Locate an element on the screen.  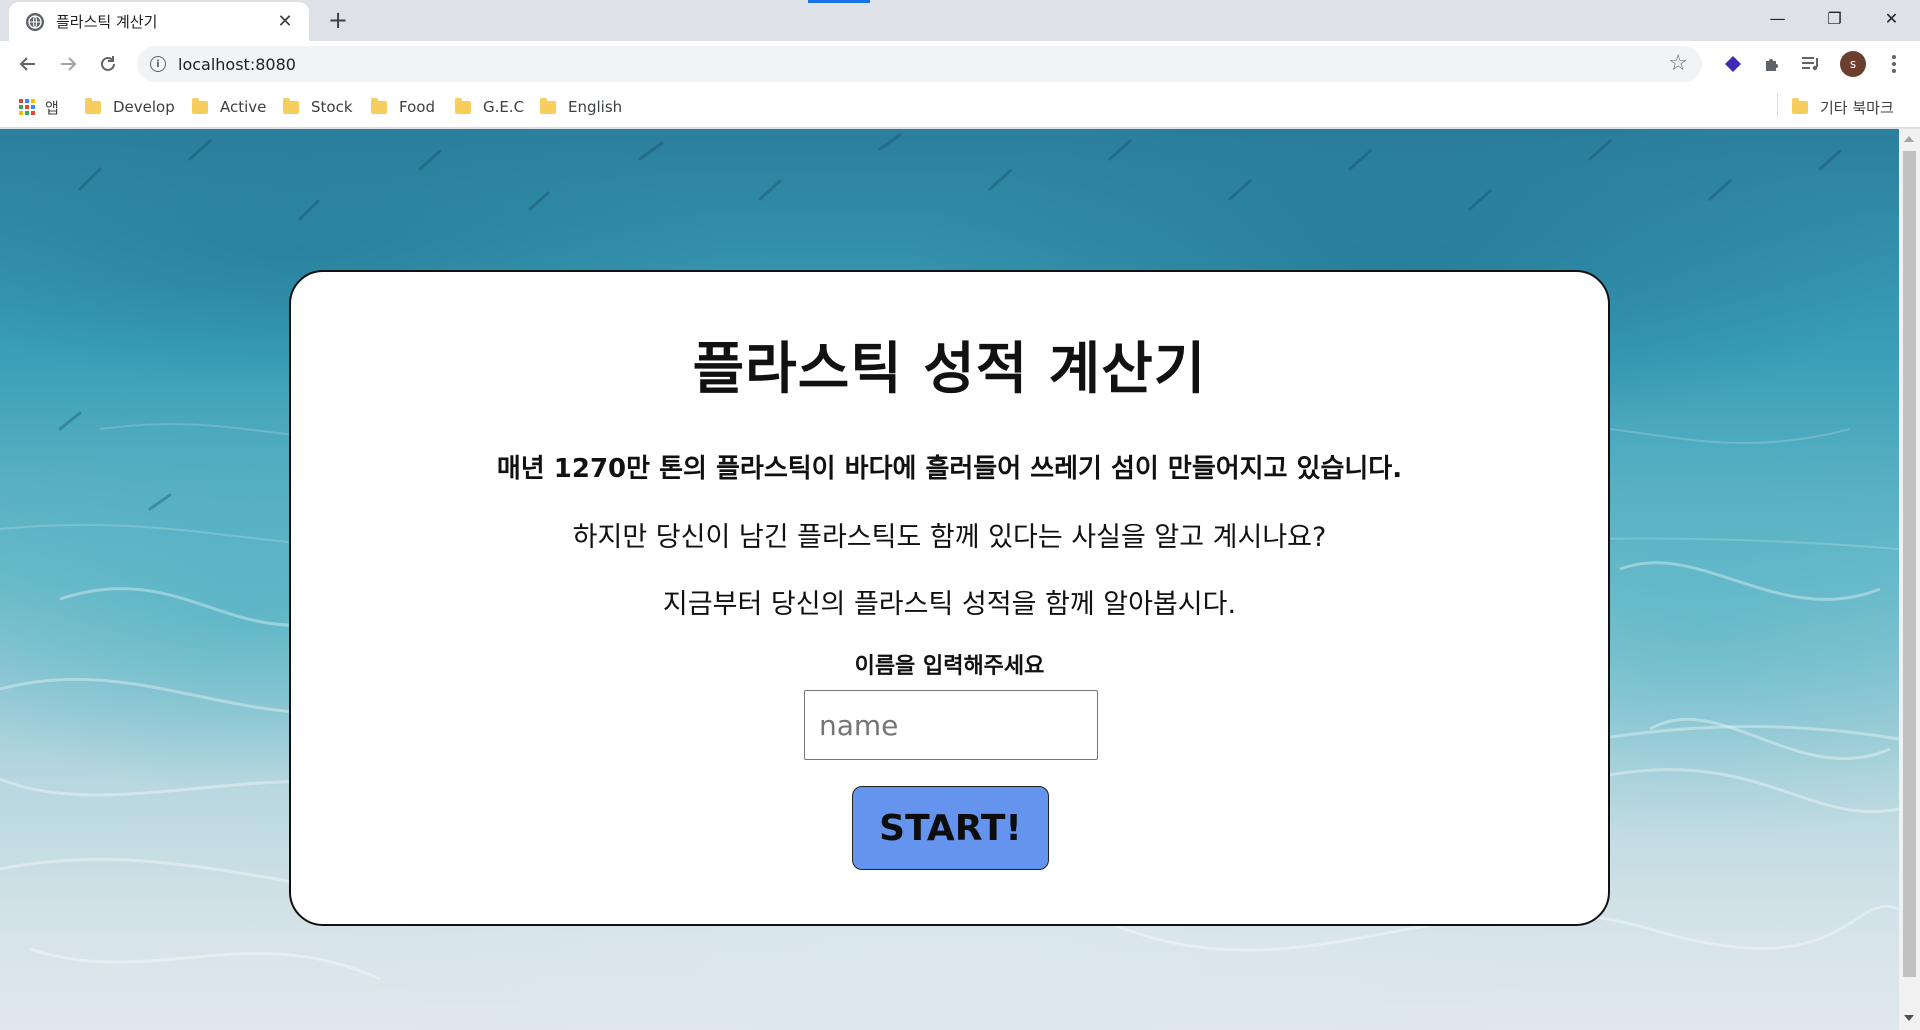
browser-menu-icon is located at coordinates (1894, 64).